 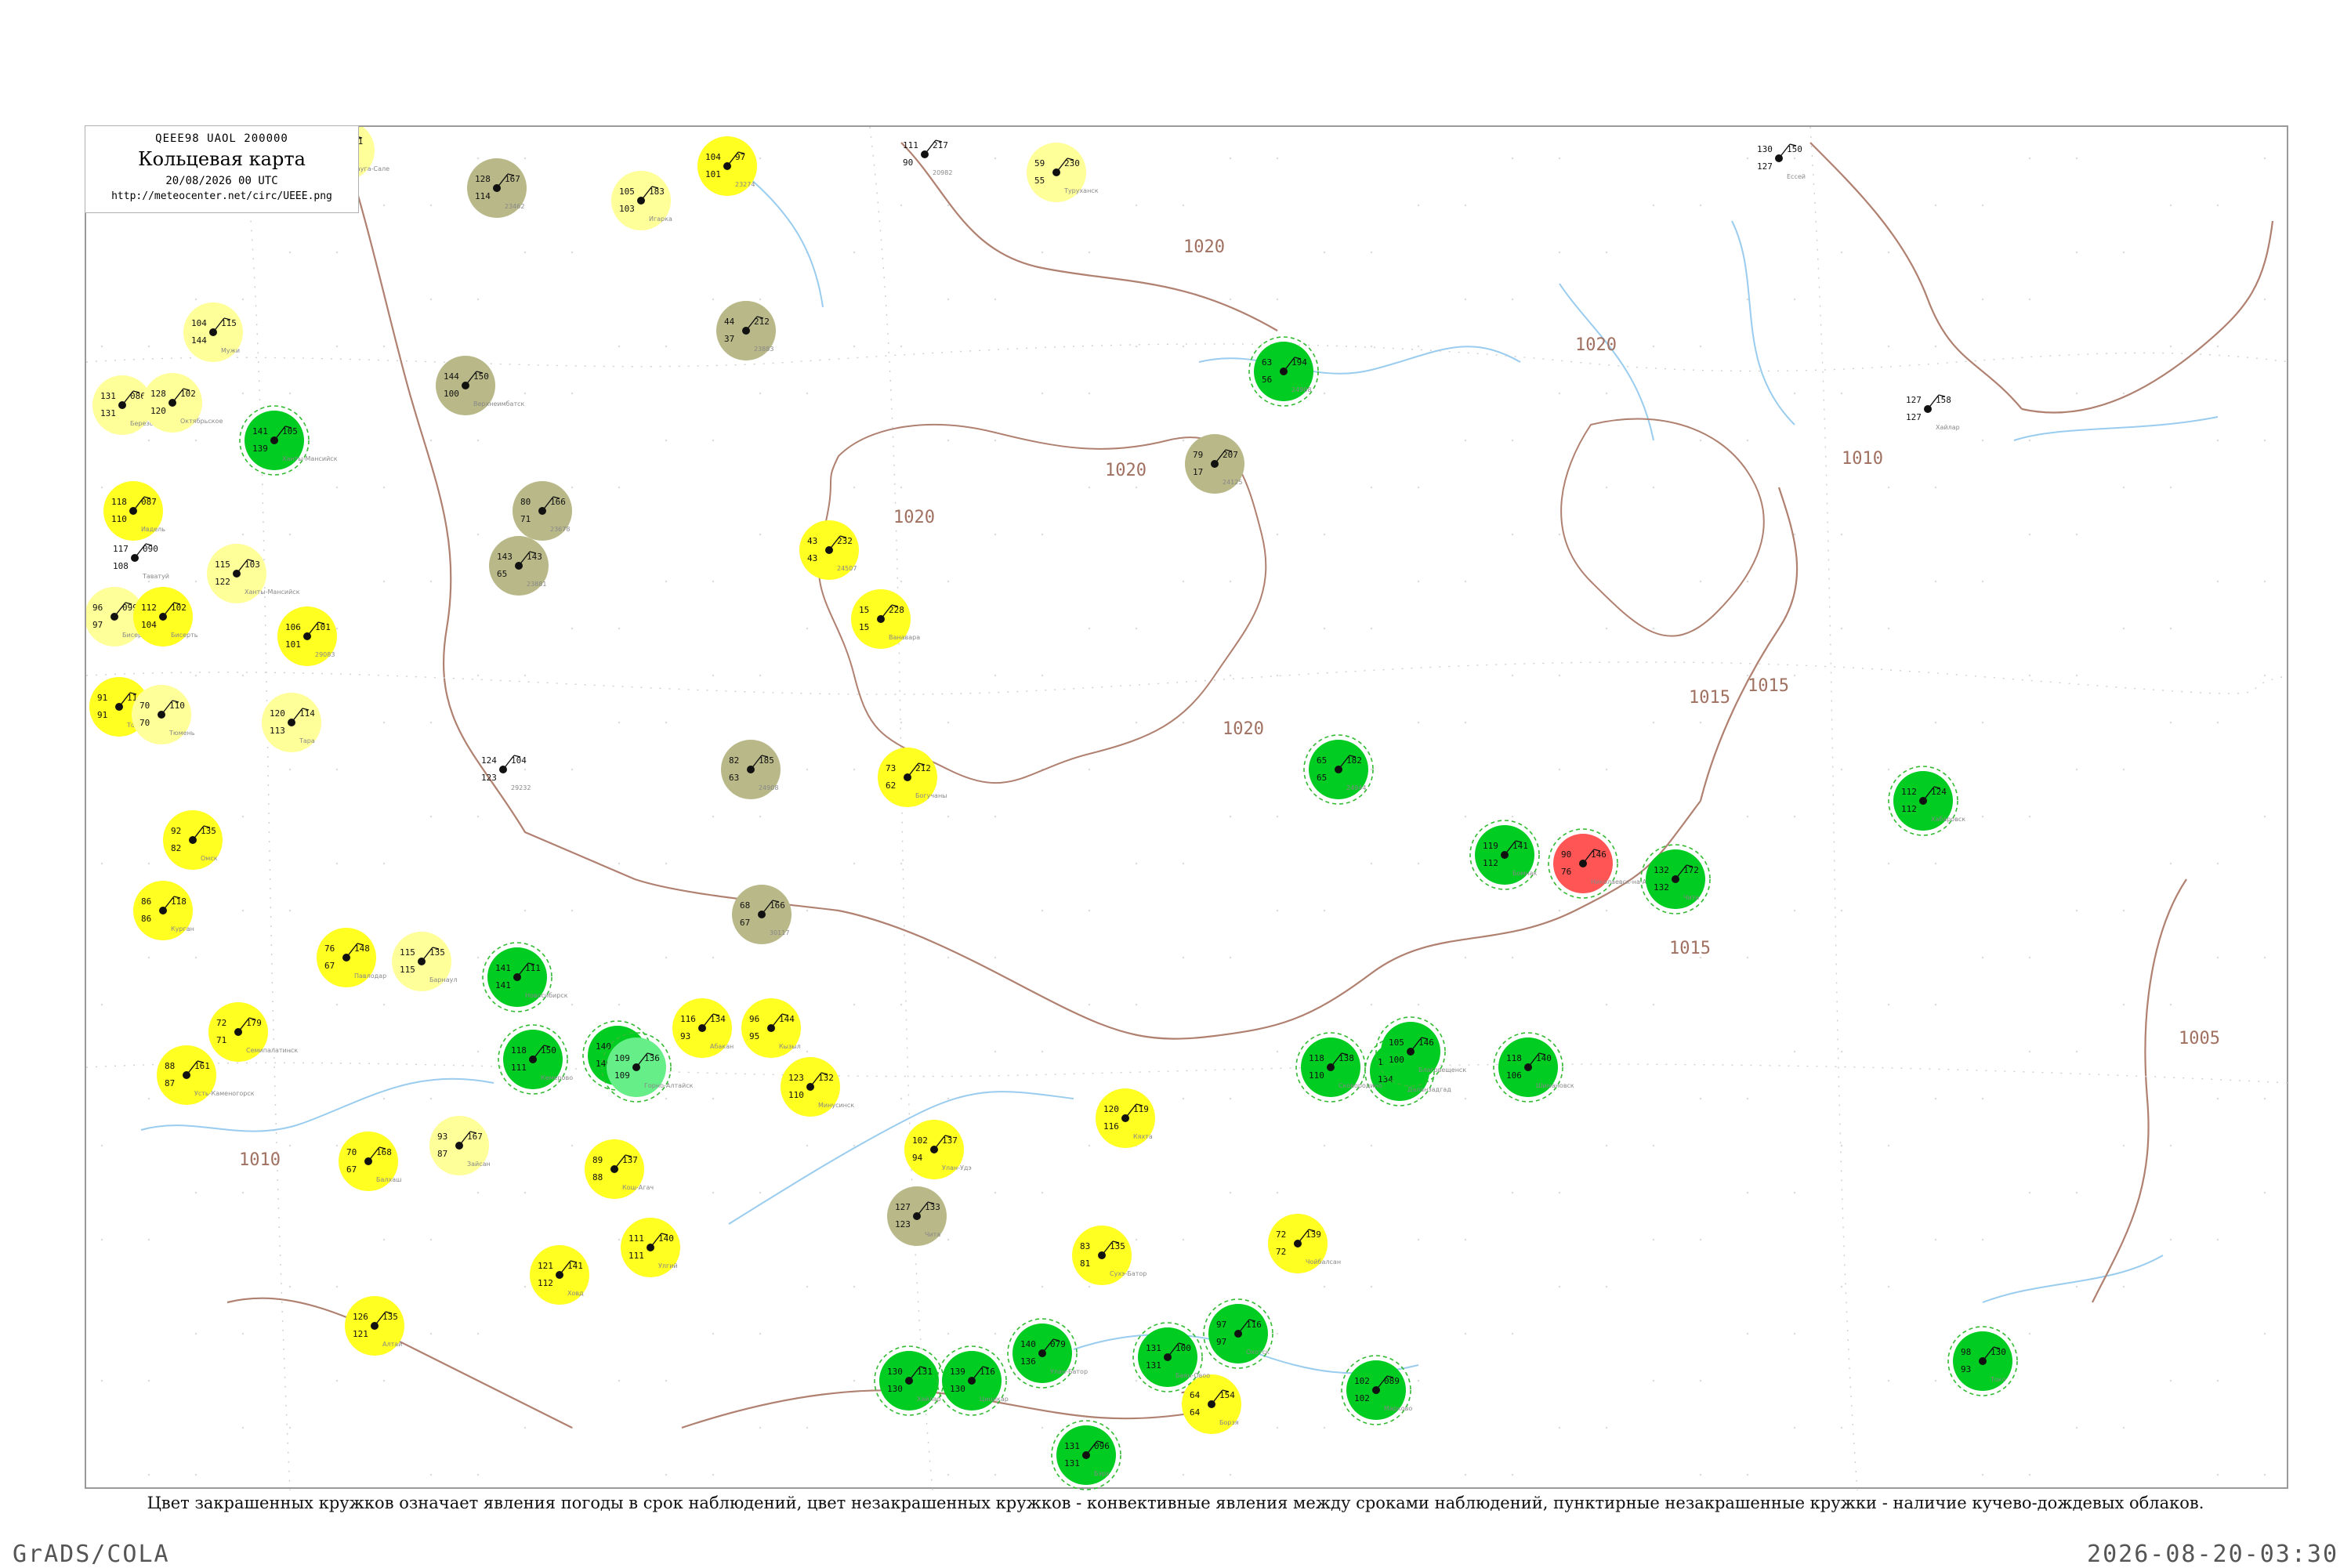 What do you see at coordinates (1047, 1354) in the screenshot?
I see `station-plot: 140 079 136 Улан-Батор` at bounding box center [1047, 1354].